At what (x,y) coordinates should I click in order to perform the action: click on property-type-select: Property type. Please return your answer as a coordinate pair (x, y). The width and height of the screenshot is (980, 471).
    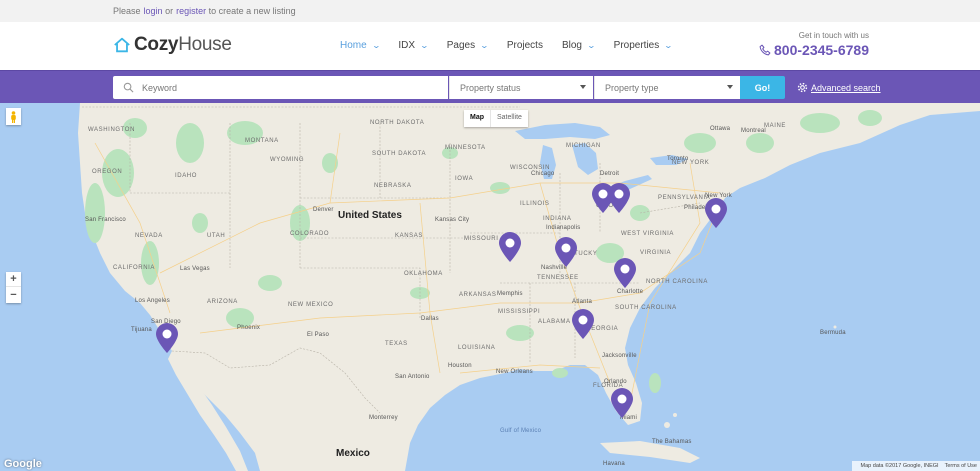
    Looking at the image, I should click on (667, 87).